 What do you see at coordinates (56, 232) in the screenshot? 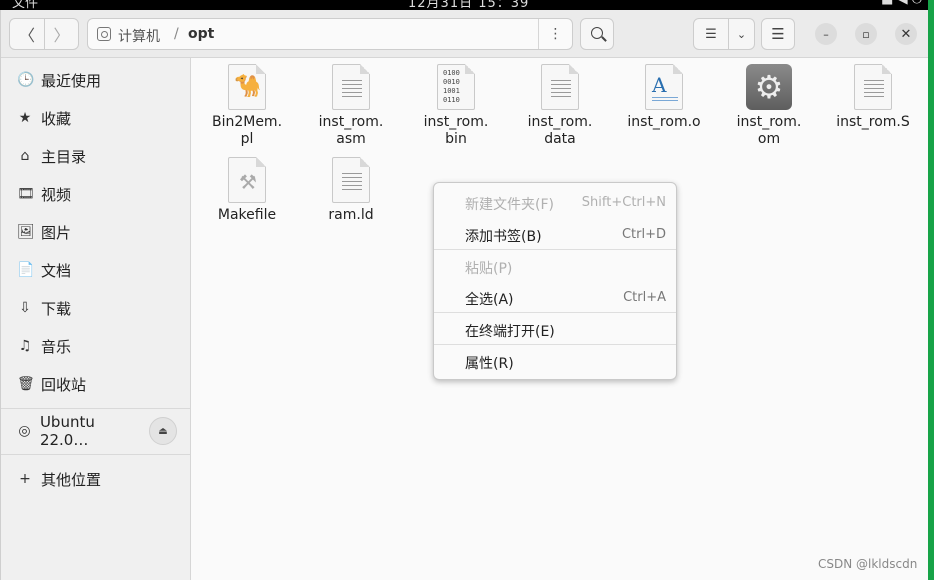
I see `sidebar-item-label: 图片` at bounding box center [56, 232].